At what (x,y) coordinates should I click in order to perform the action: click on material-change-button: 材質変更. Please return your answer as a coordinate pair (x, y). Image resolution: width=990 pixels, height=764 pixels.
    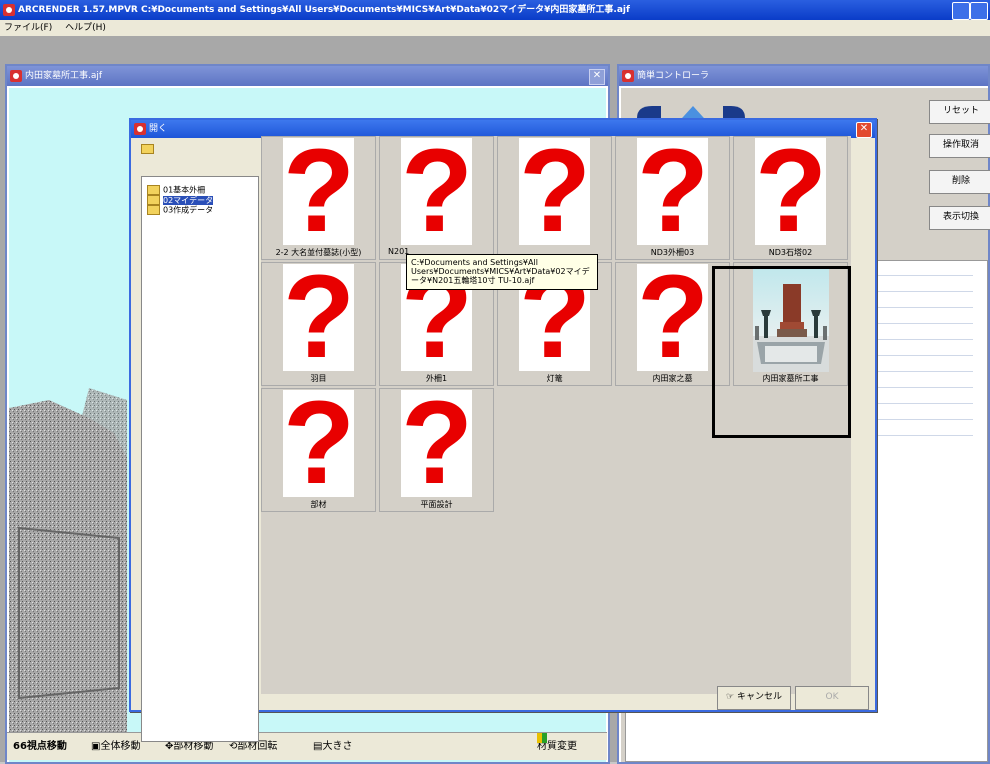
    Looking at the image, I should click on (557, 747).